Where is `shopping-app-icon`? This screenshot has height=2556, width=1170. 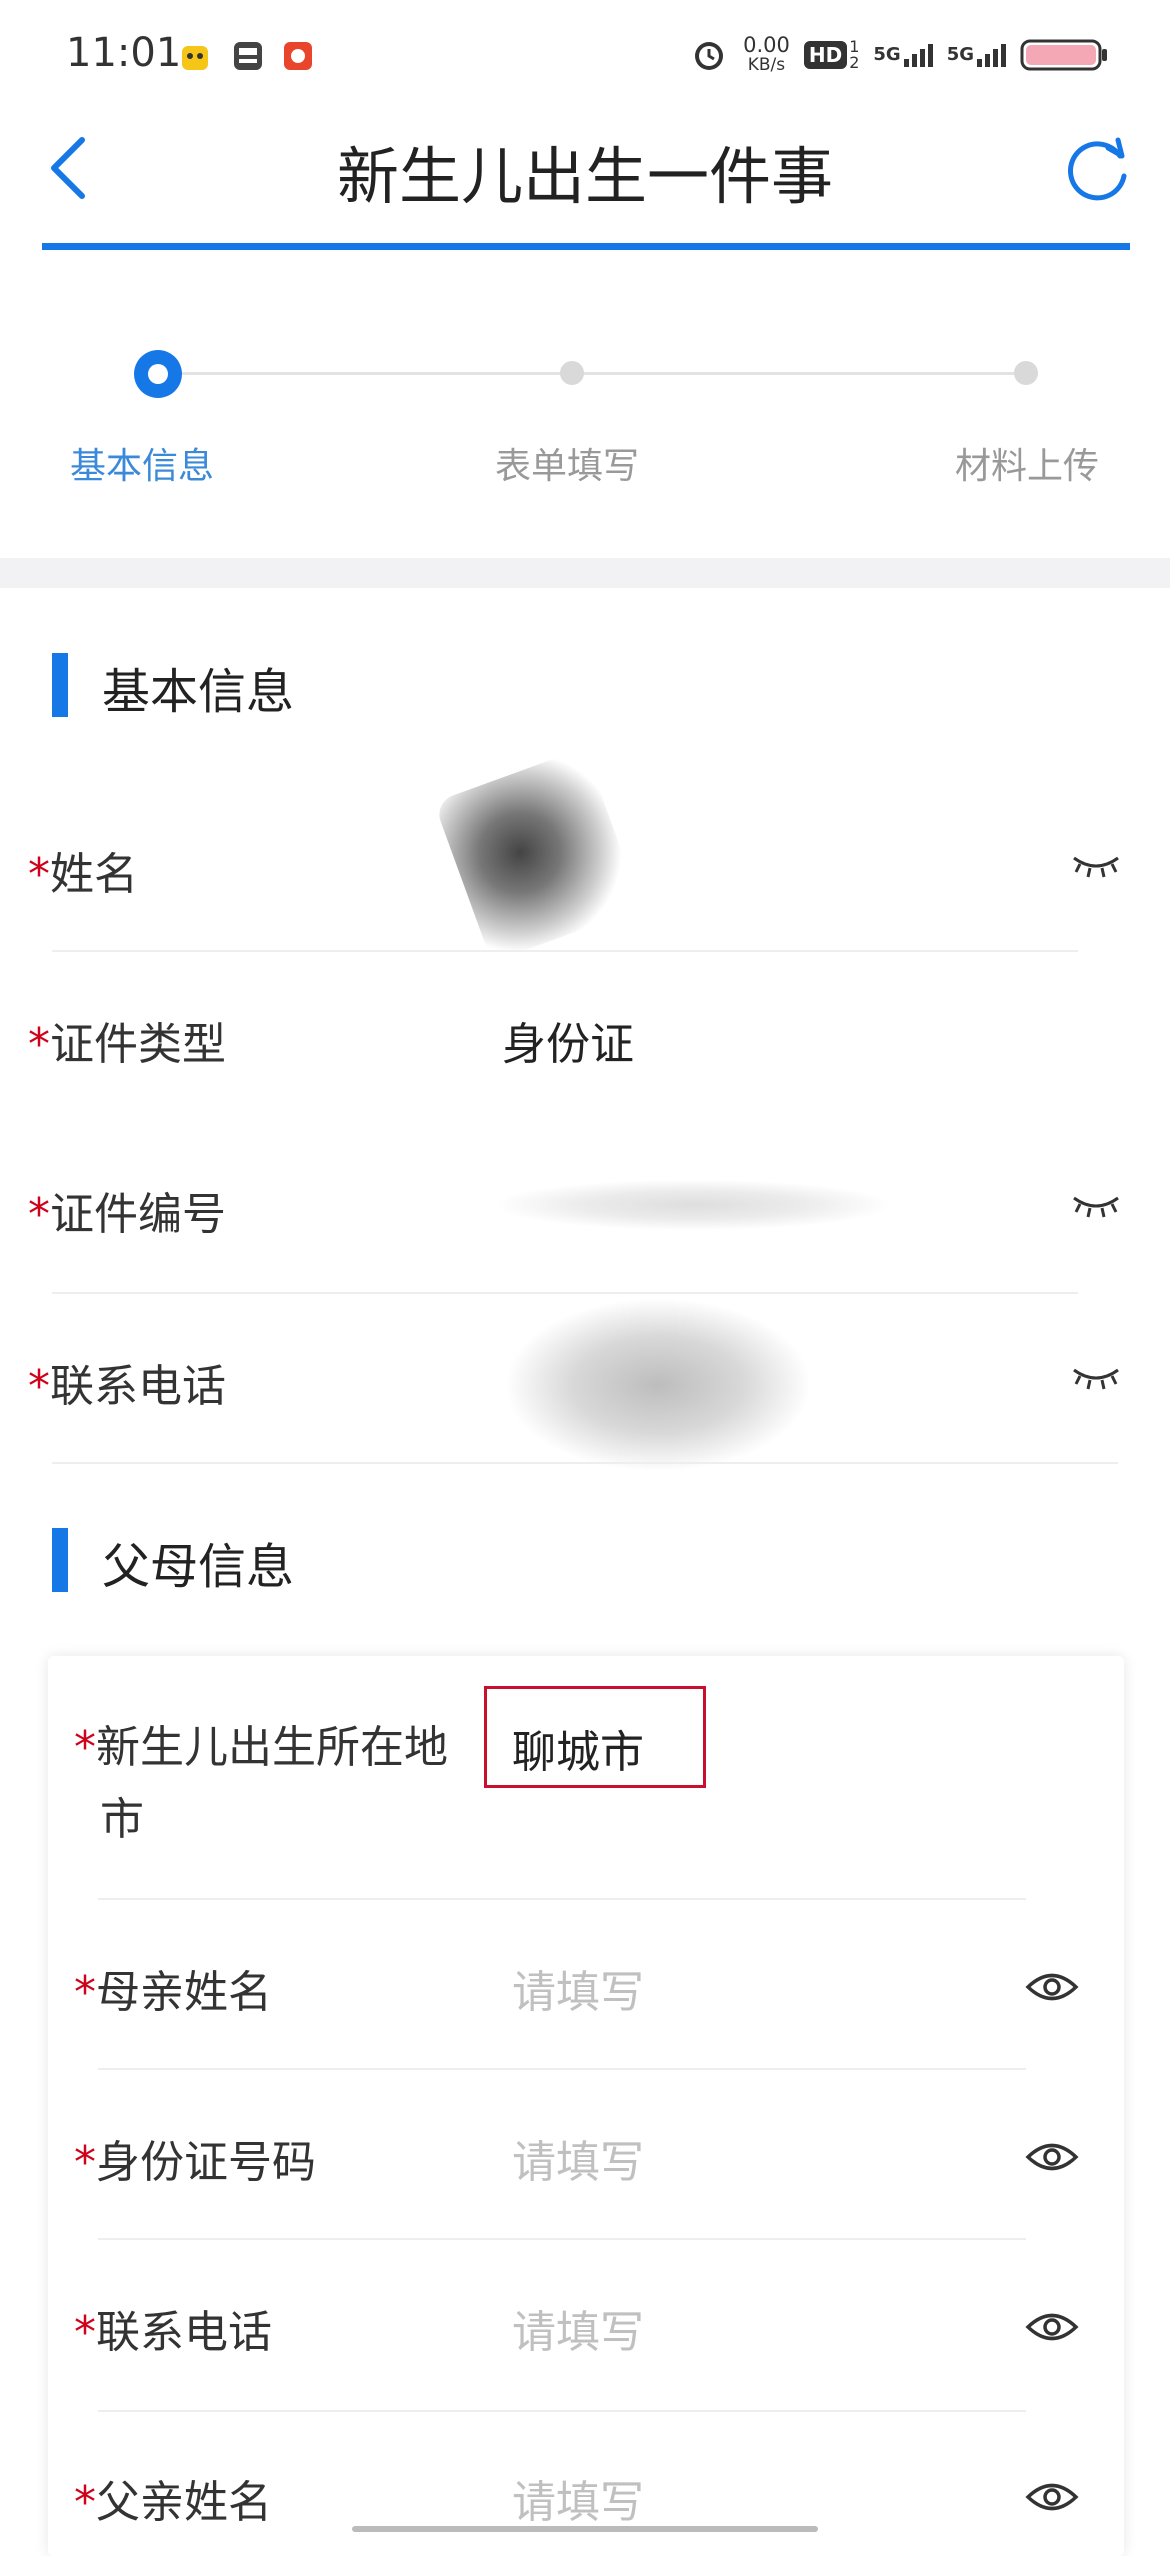
shopping-app-icon is located at coordinates (298, 56).